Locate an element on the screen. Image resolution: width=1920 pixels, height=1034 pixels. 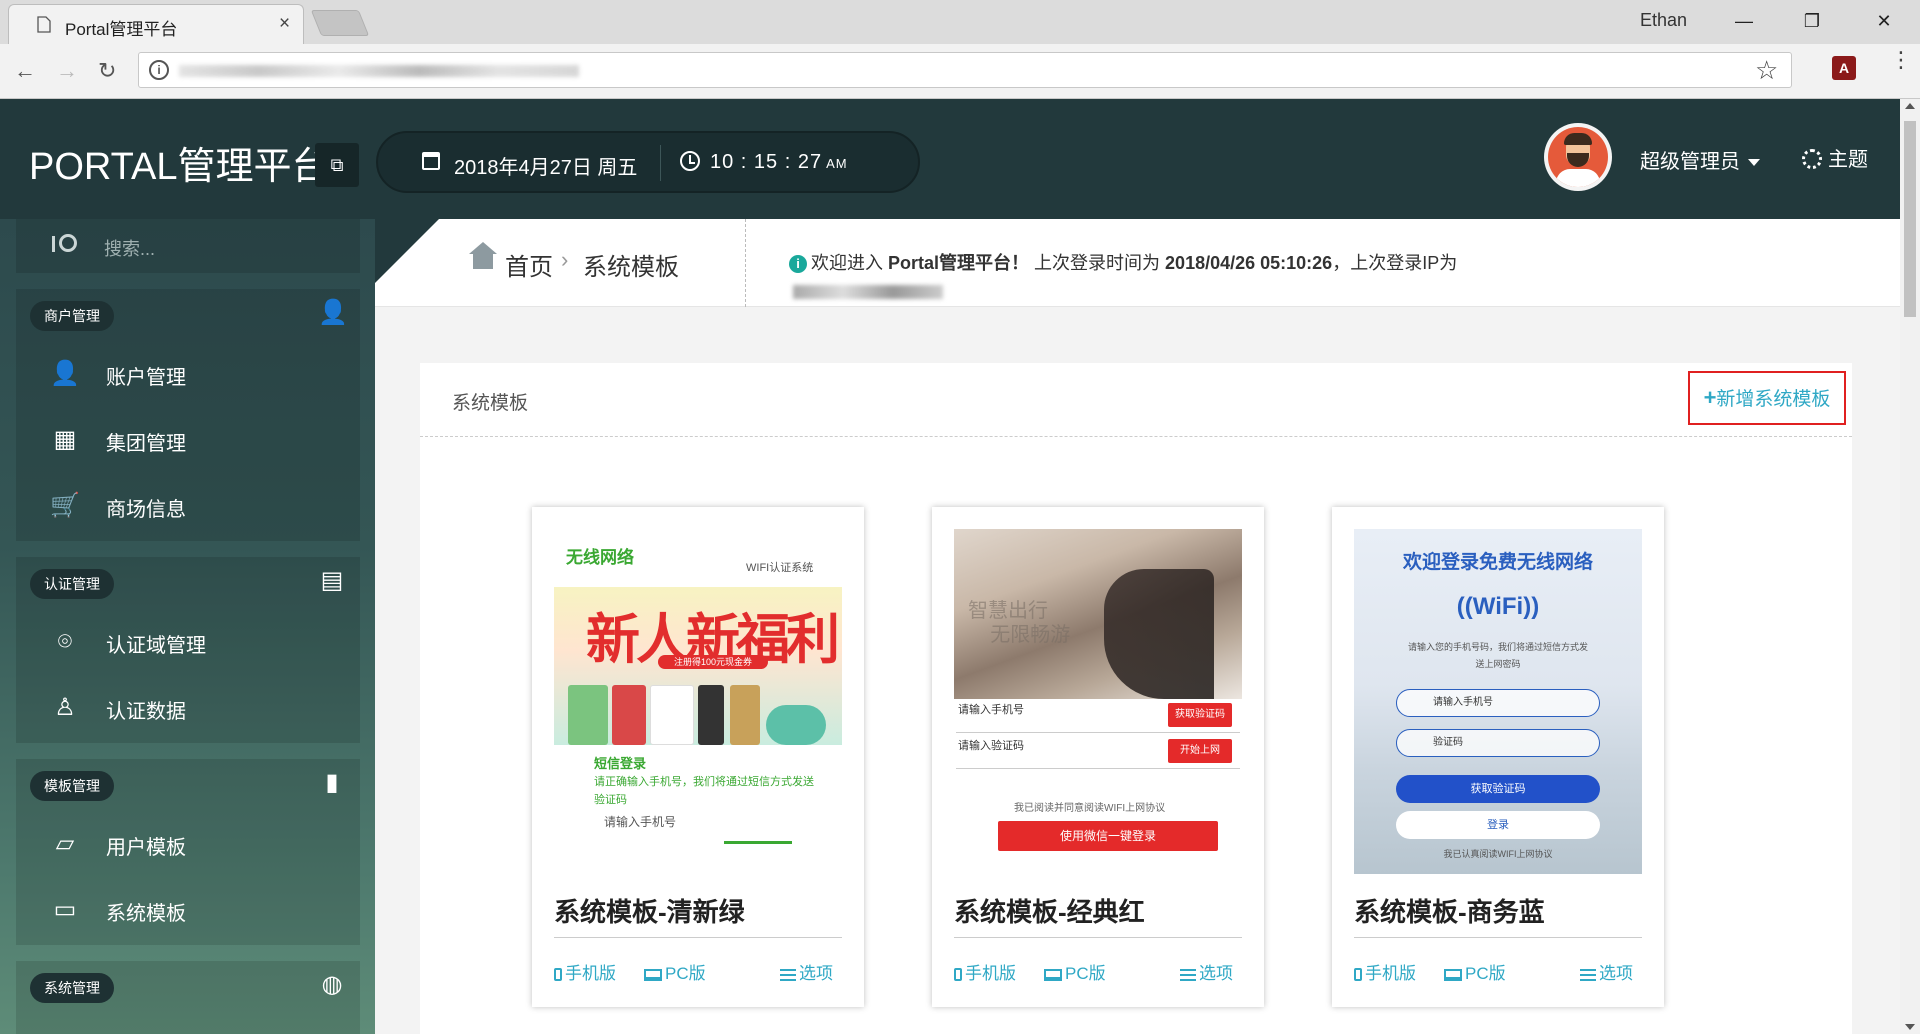
sidebar-toggle-icon: ⧉ is located at coordinates (337, 165).